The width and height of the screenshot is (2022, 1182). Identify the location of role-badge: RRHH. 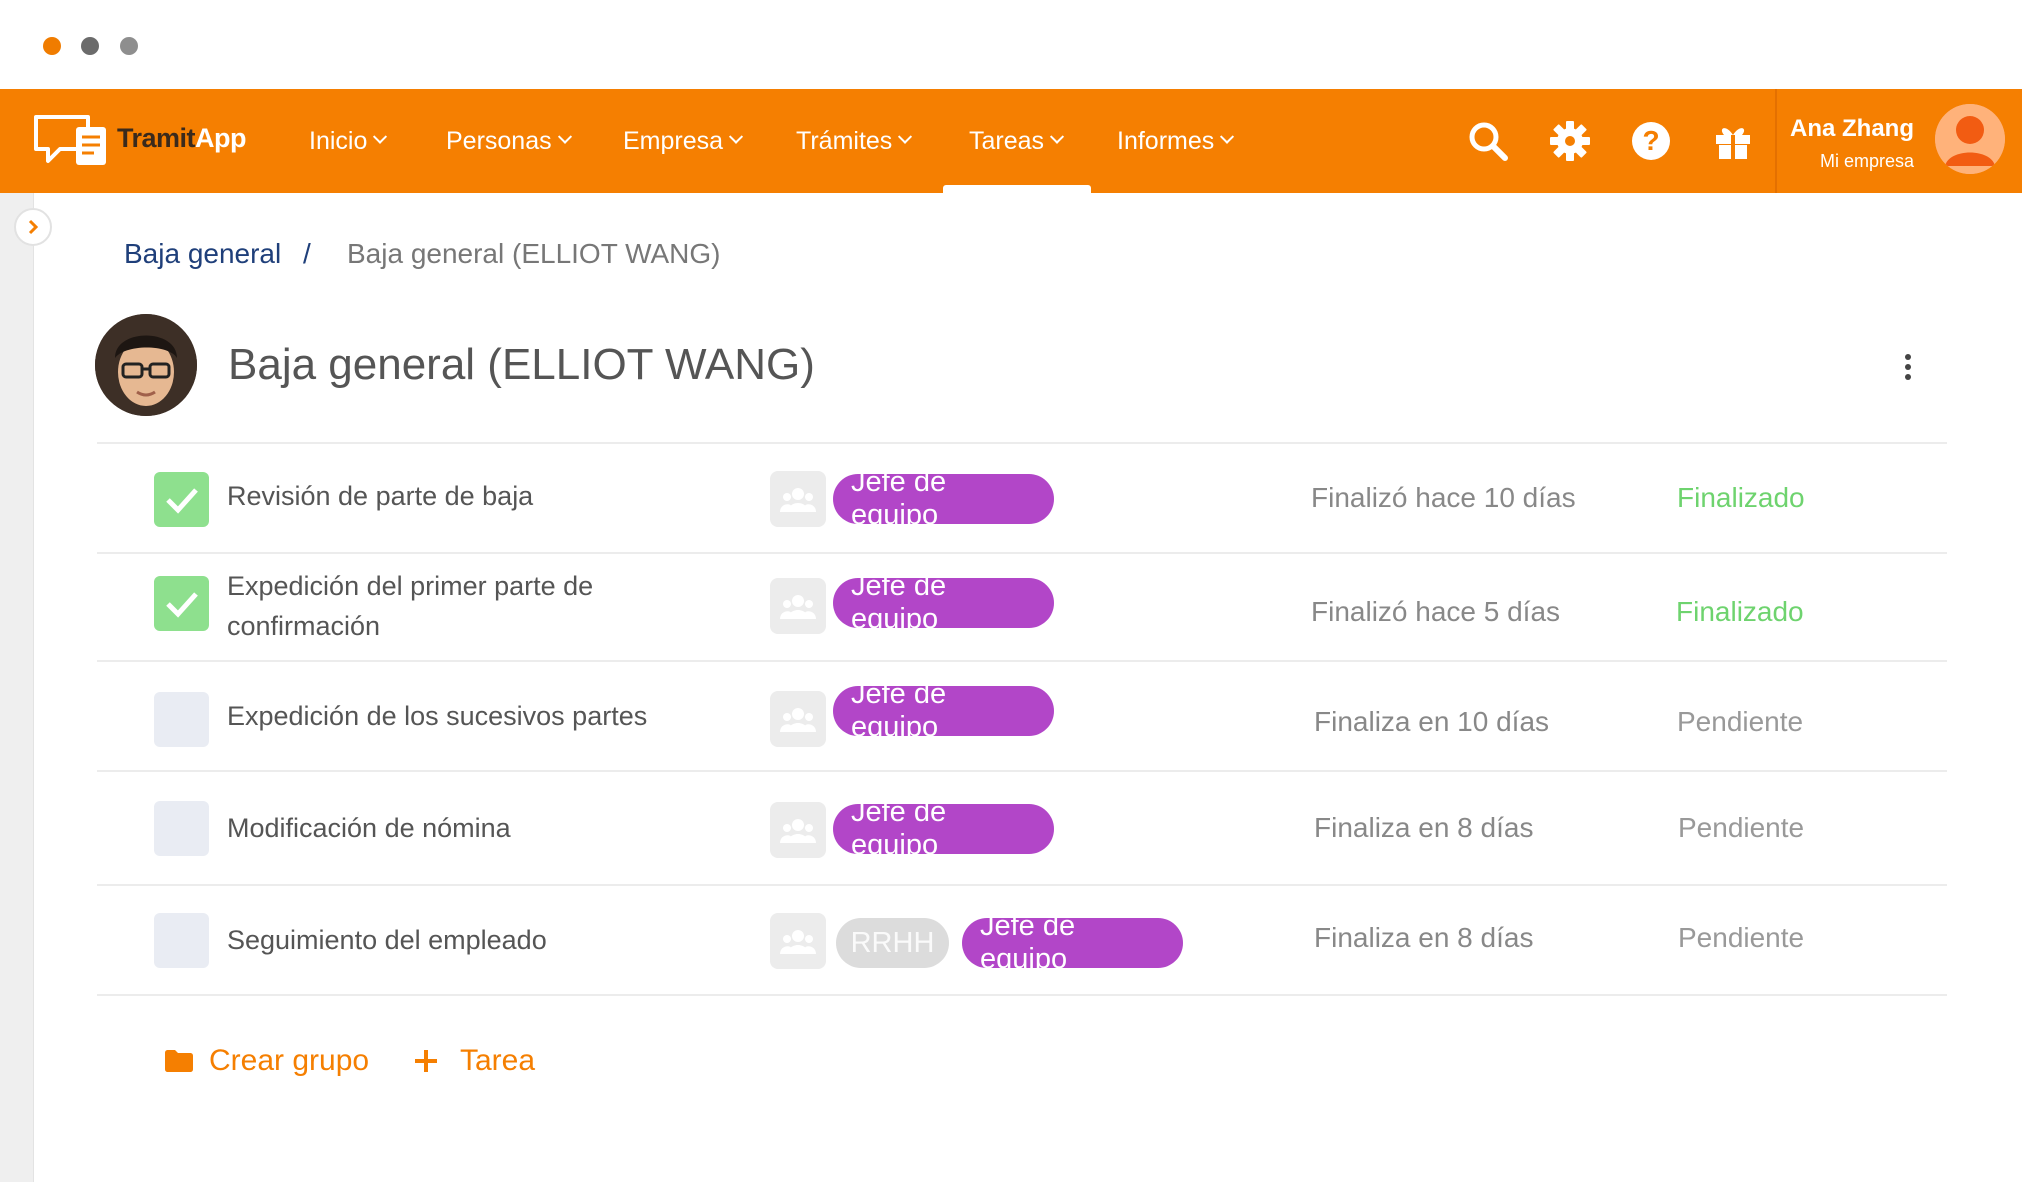
(892, 943).